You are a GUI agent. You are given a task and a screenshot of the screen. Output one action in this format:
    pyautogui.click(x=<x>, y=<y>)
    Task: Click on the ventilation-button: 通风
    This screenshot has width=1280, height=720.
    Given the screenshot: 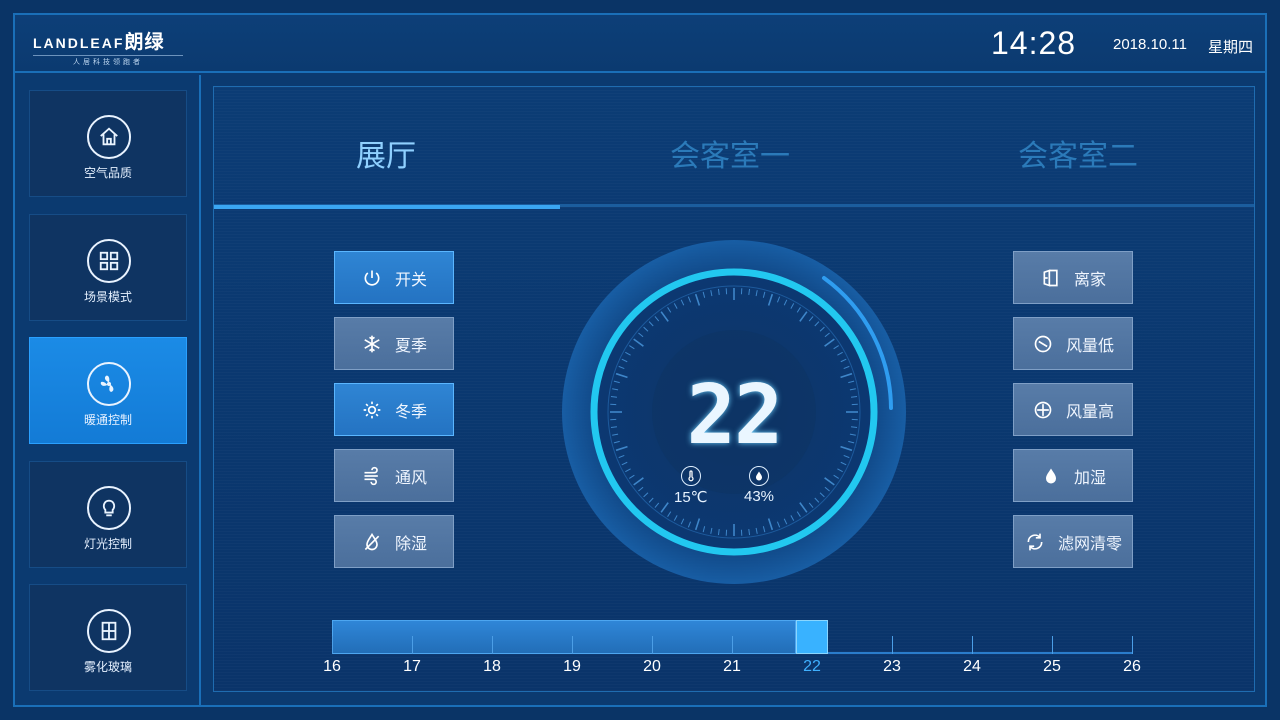 What is the action you would take?
    pyautogui.click(x=394, y=475)
    